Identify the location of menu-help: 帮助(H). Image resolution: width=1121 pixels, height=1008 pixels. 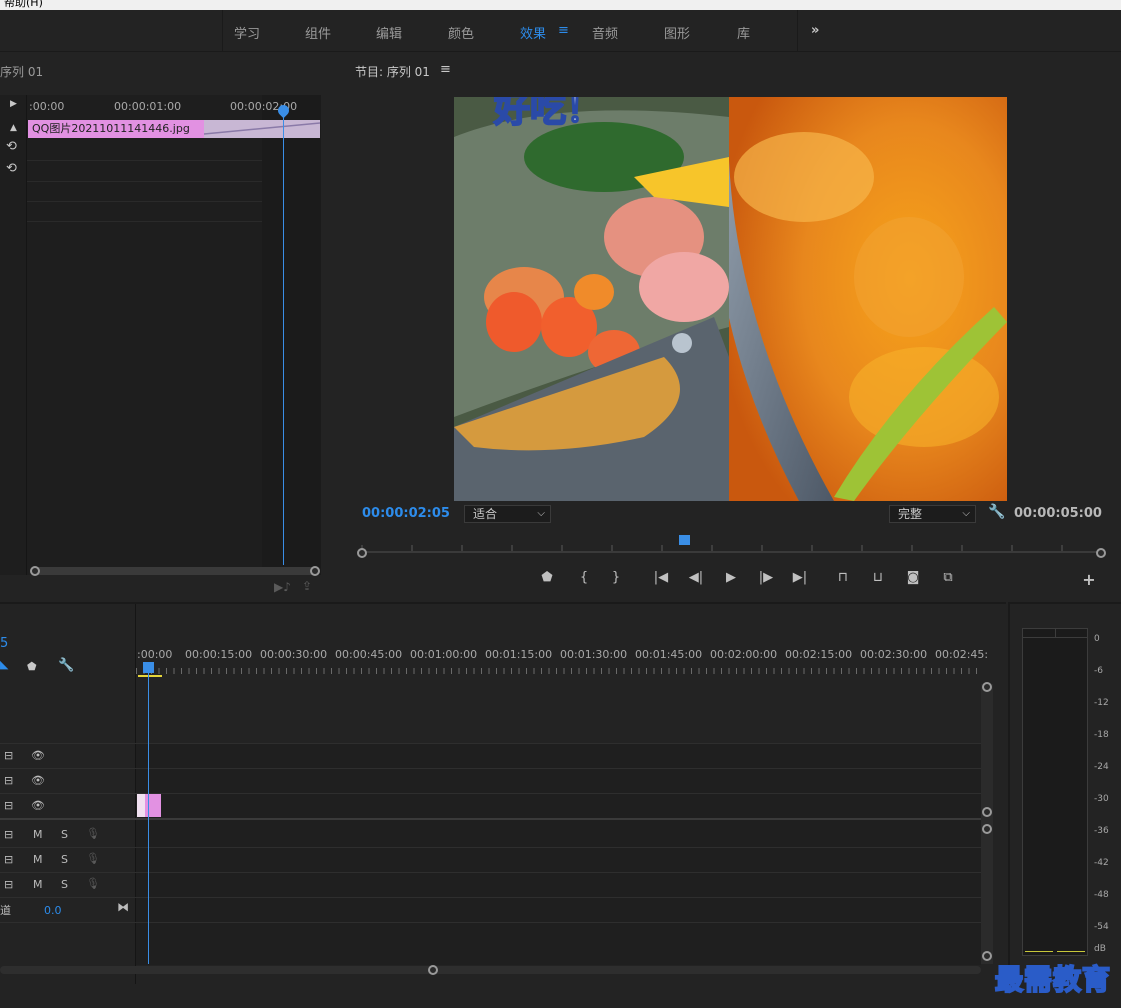
(23, 4).